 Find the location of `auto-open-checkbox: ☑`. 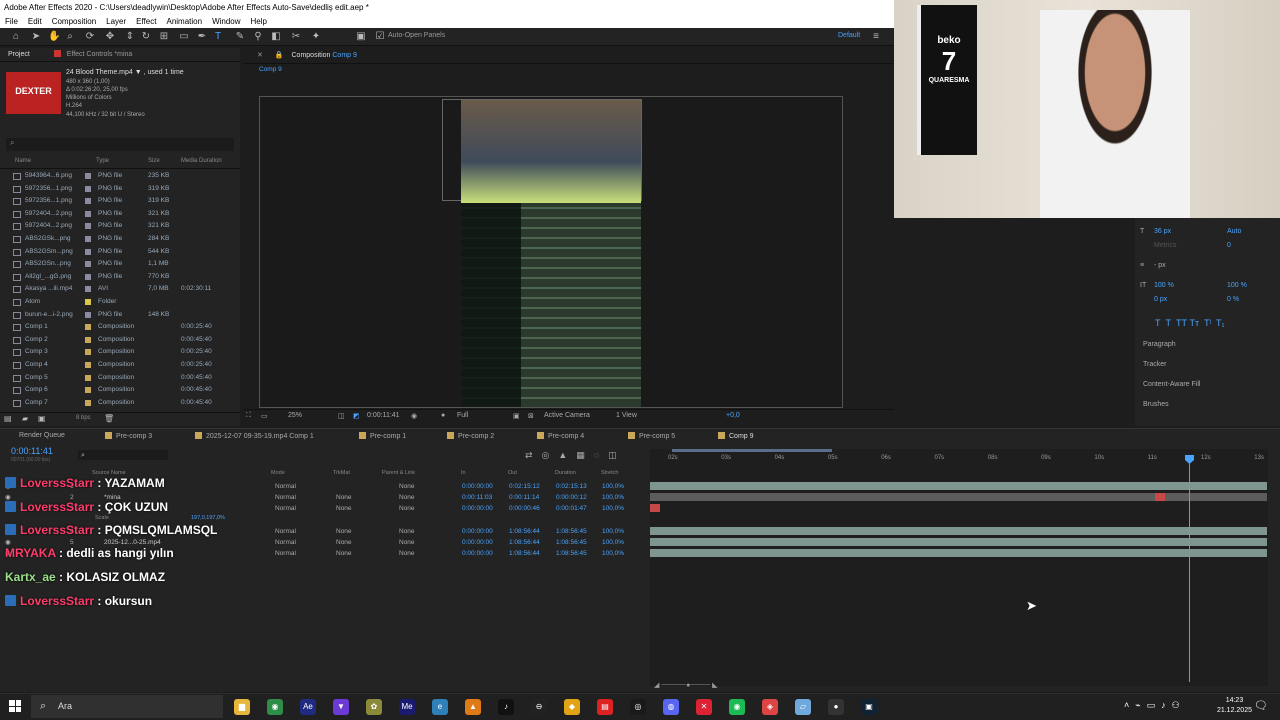

auto-open-checkbox: ☑ is located at coordinates (380, 37).